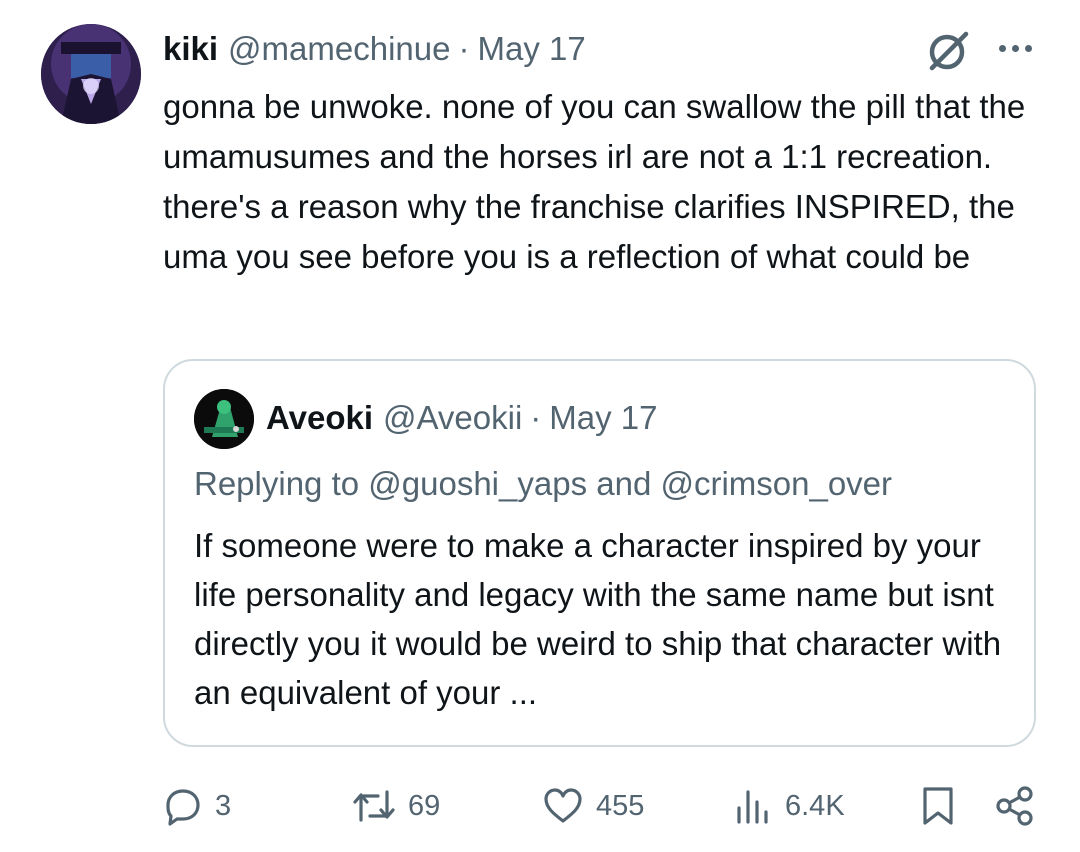  I want to click on more-options-icon, so click(1015, 48).